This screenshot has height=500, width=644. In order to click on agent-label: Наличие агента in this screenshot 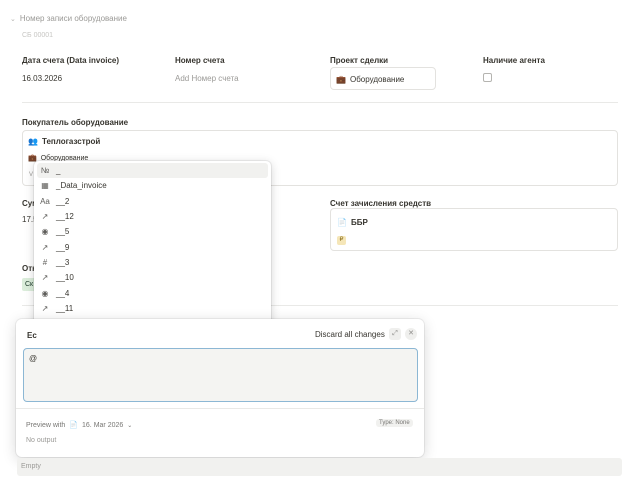, I will do `click(514, 60)`.